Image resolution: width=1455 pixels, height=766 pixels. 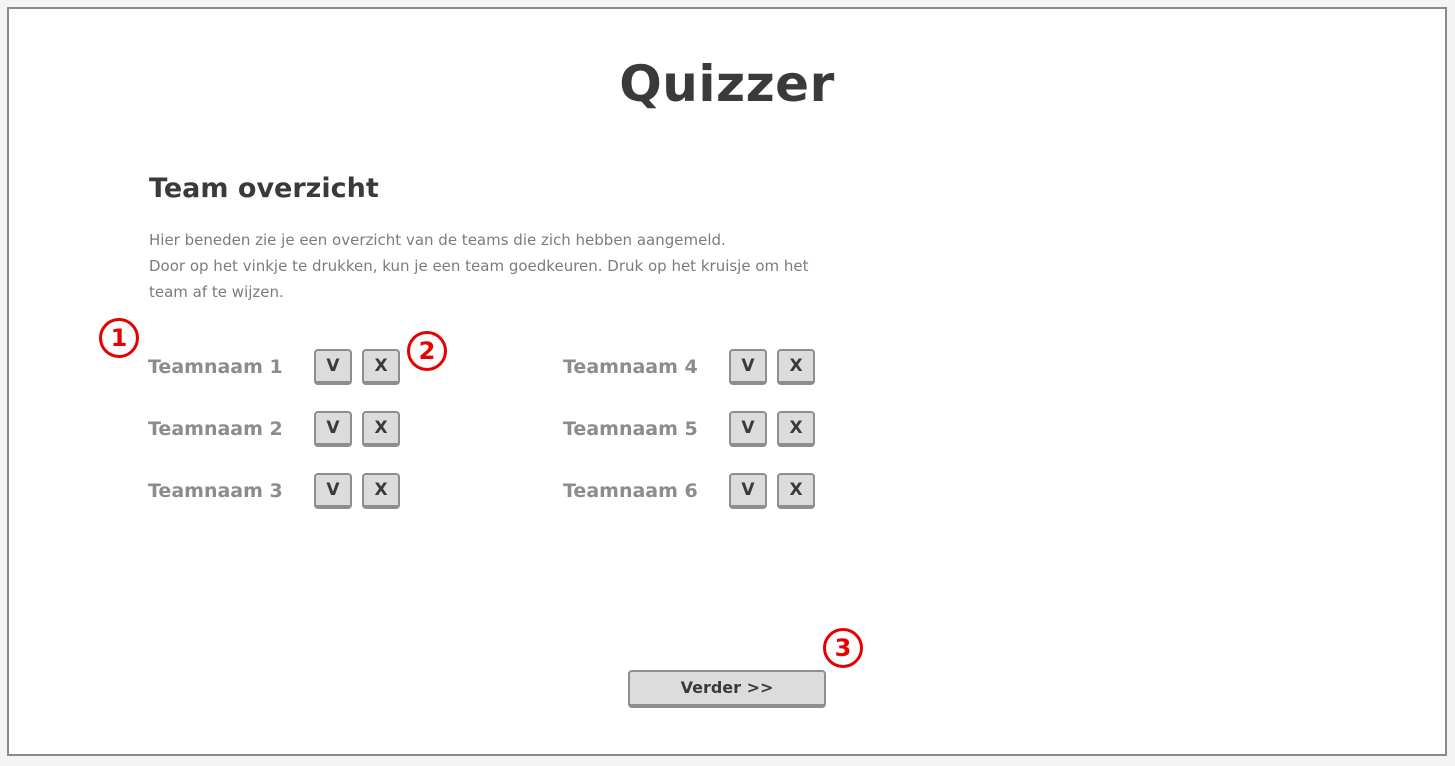 I want to click on team-name: Teamnaam 3, so click(x=215, y=491).